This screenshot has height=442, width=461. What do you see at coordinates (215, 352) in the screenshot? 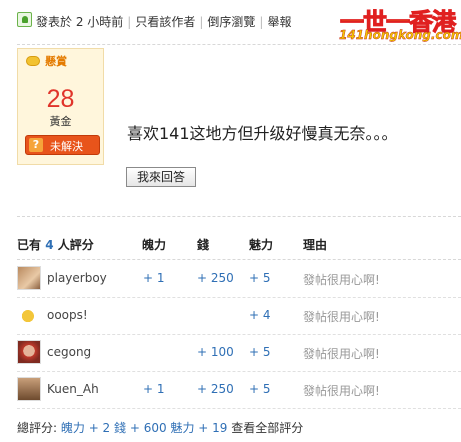
I see `money-value: + 100` at bounding box center [215, 352].